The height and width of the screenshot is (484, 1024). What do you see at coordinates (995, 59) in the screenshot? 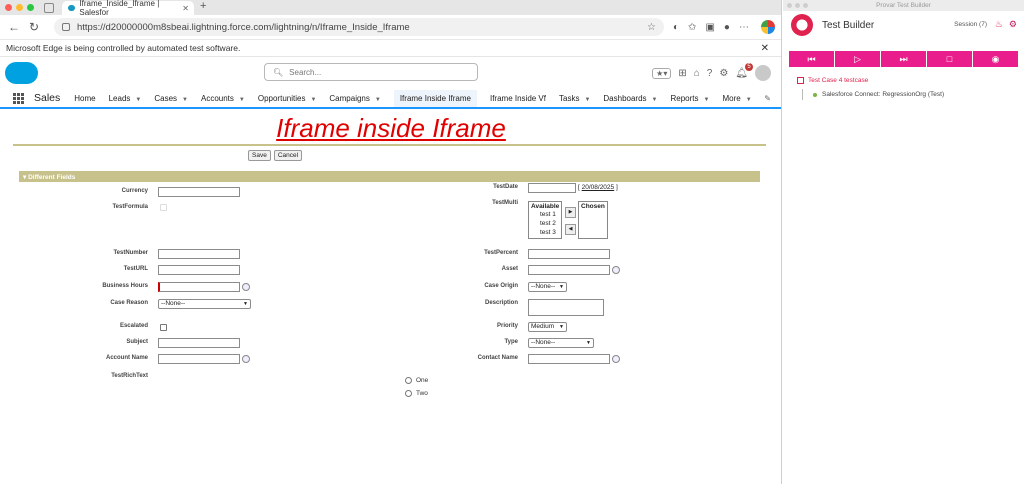
I see `palette-button: ◉` at bounding box center [995, 59].